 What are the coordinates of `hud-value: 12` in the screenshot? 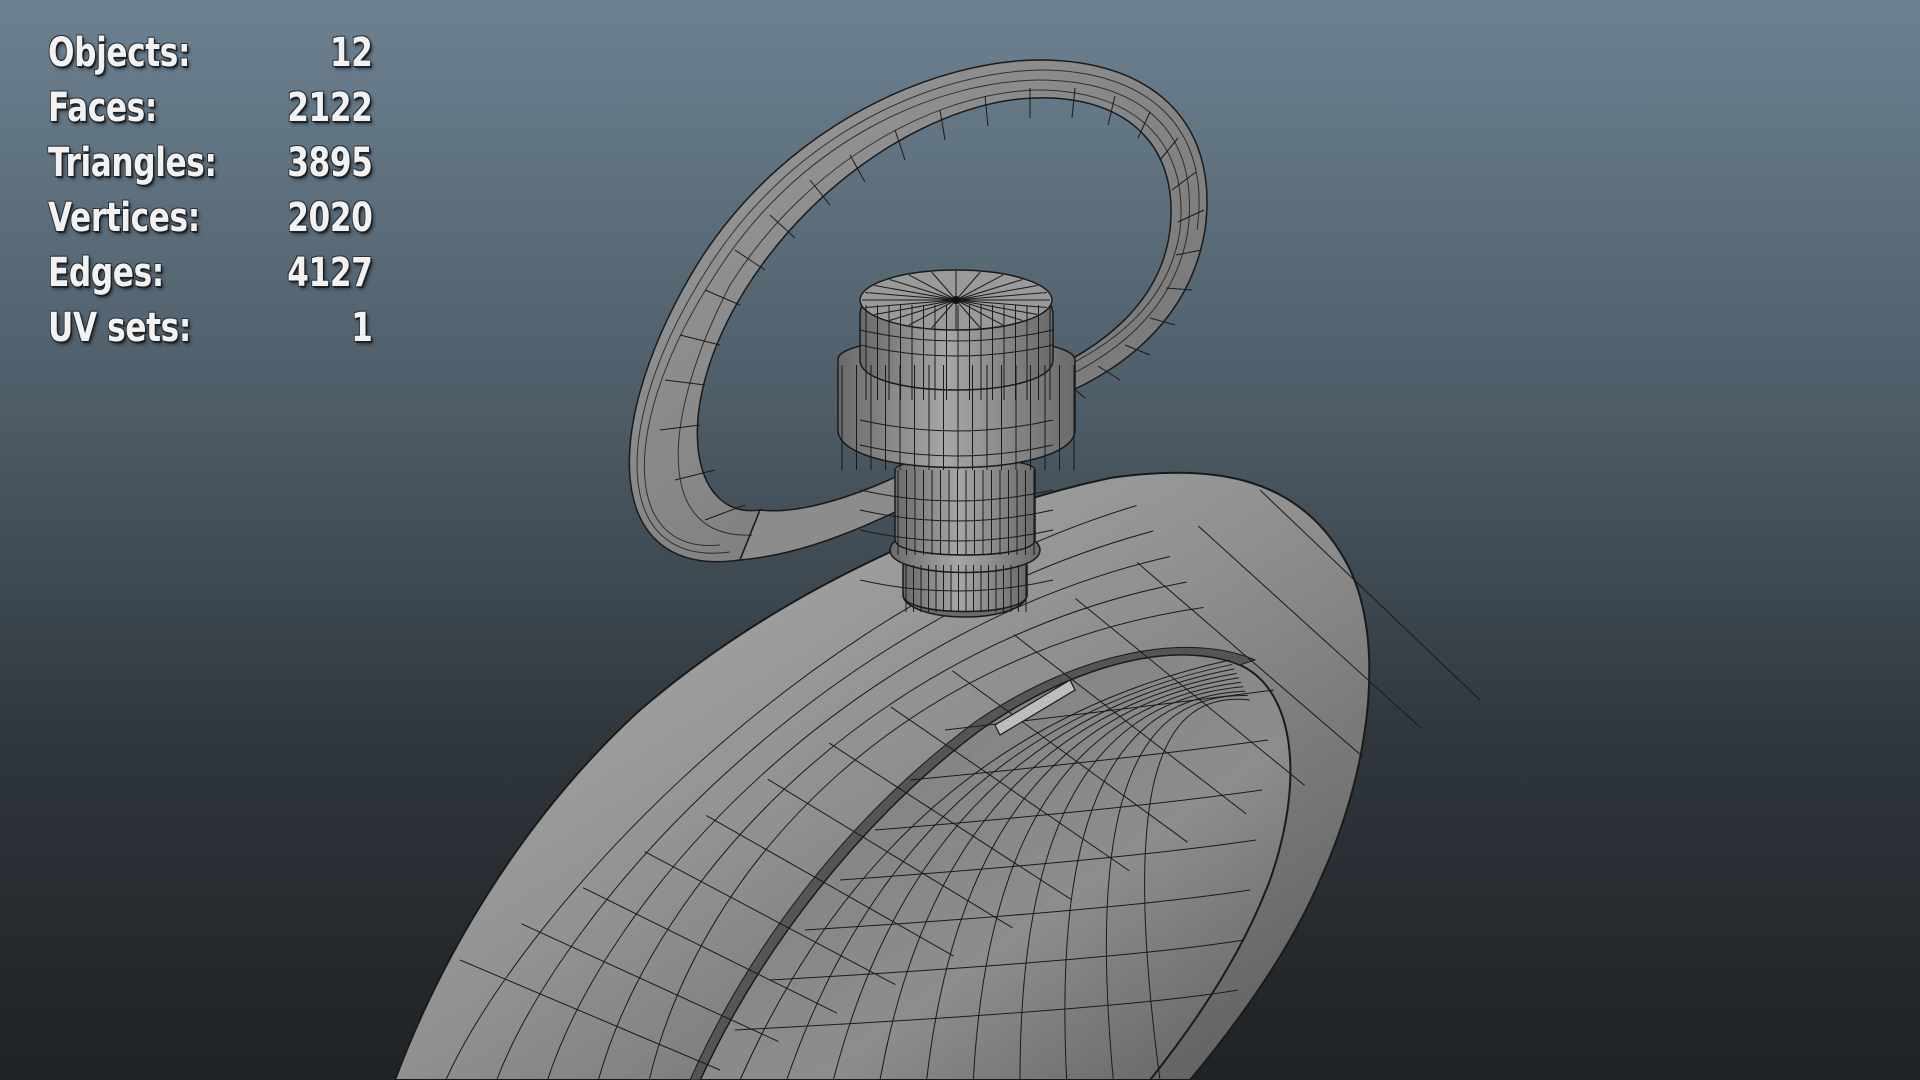 It's located at (351, 53).